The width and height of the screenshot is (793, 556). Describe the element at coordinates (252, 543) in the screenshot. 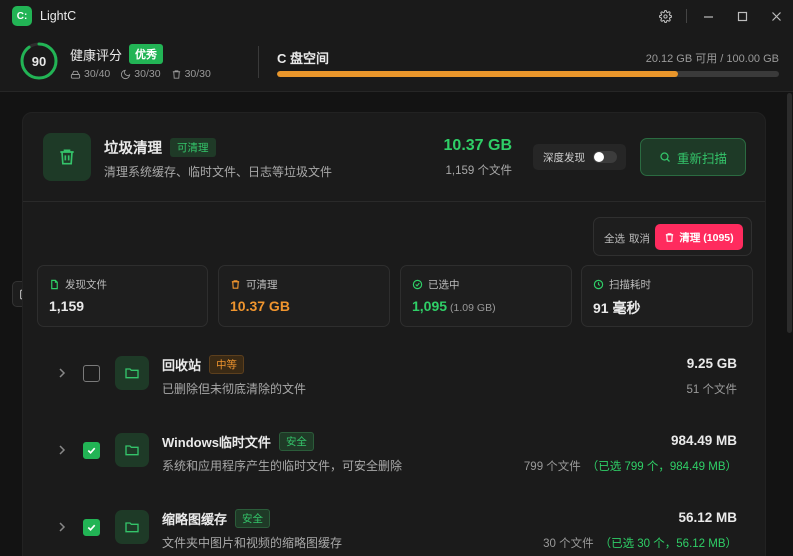

I see `item-description: 文件夹中图片和视频的缩略图缓存` at that location.